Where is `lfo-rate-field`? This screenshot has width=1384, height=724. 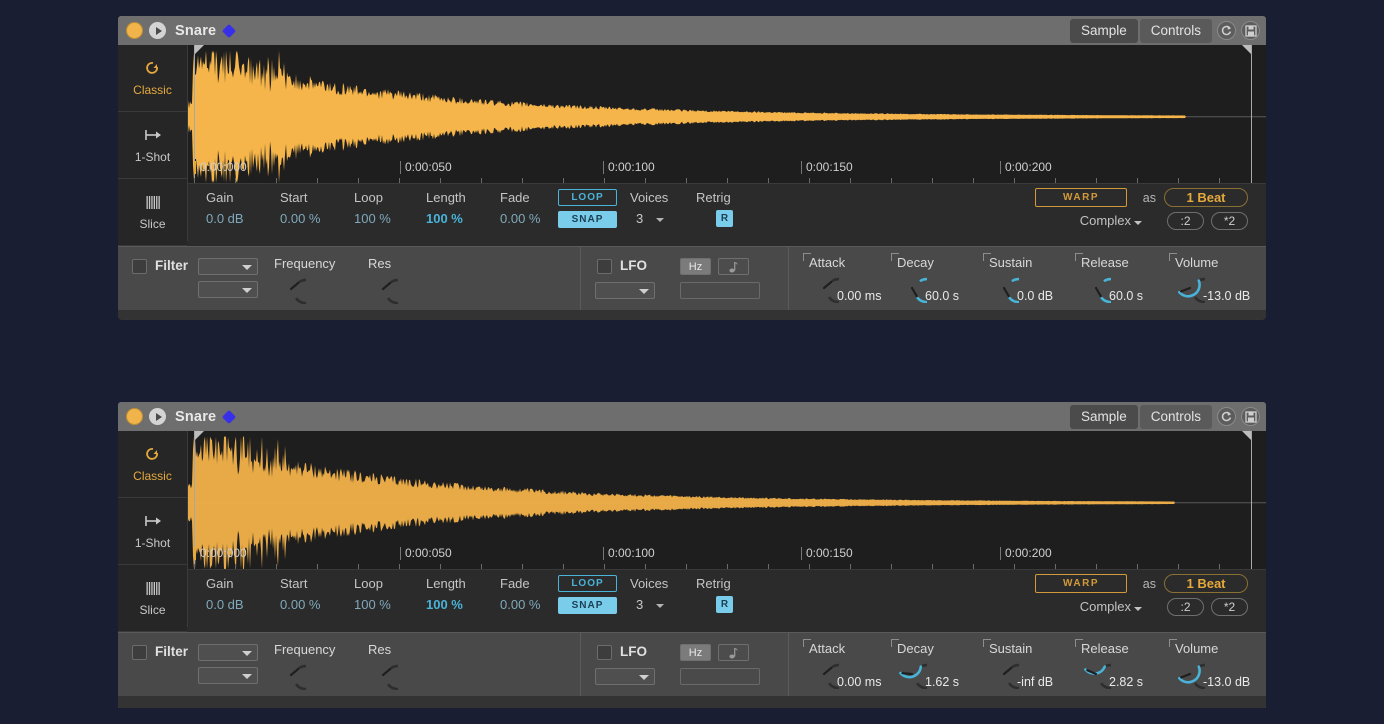 lfo-rate-field is located at coordinates (720, 676).